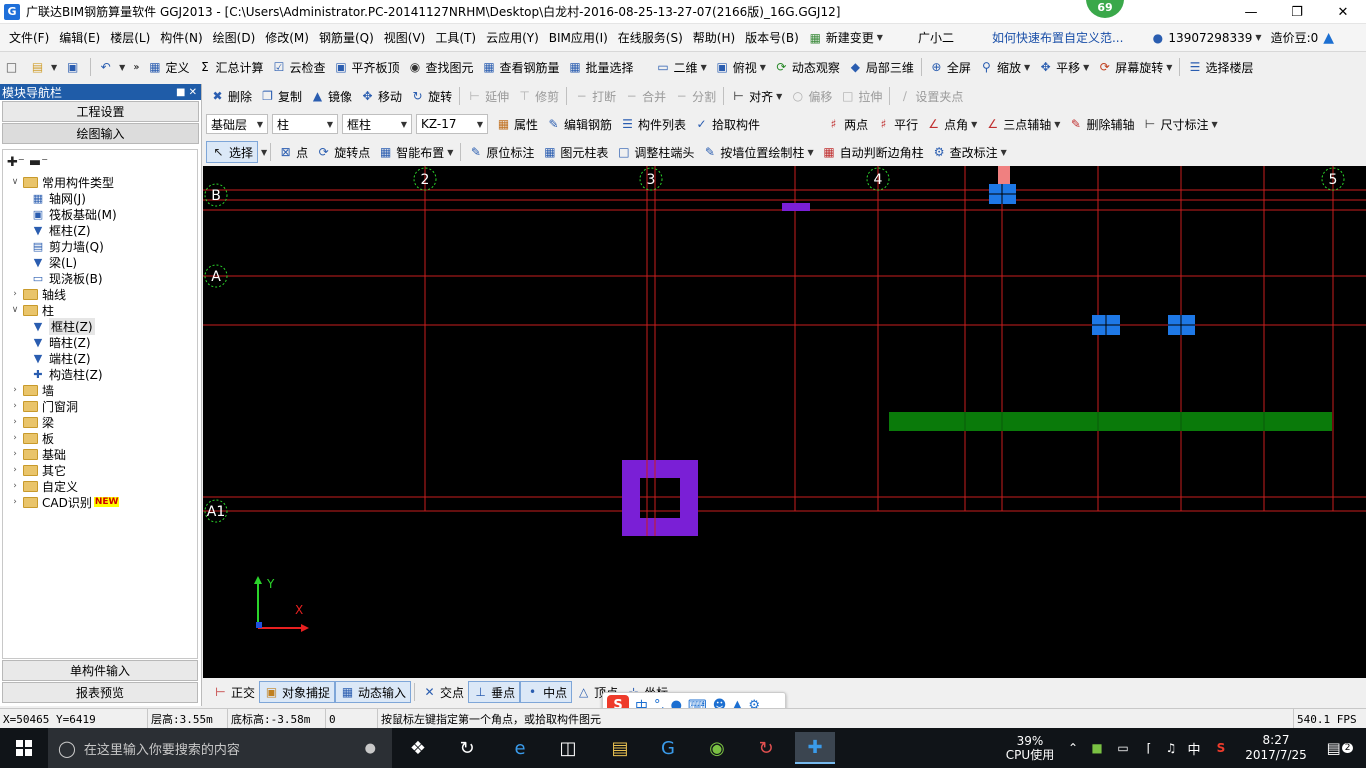  I want to click on split-button: − 分割, so click(695, 96).